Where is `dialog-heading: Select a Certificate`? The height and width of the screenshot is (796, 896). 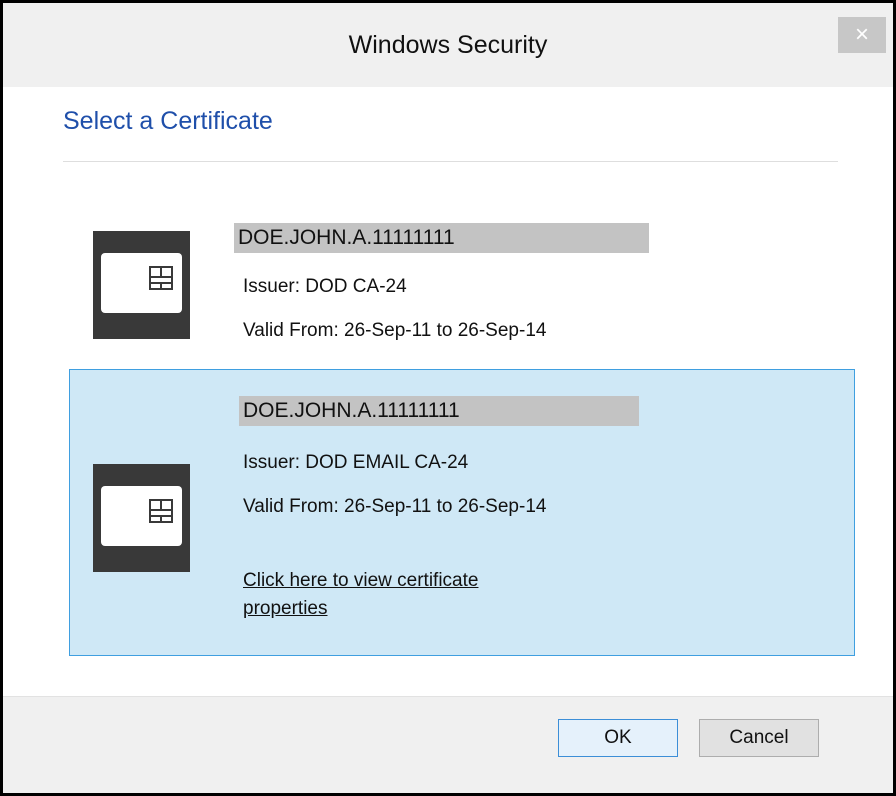 dialog-heading: Select a Certificate is located at coordinates (168, 121).